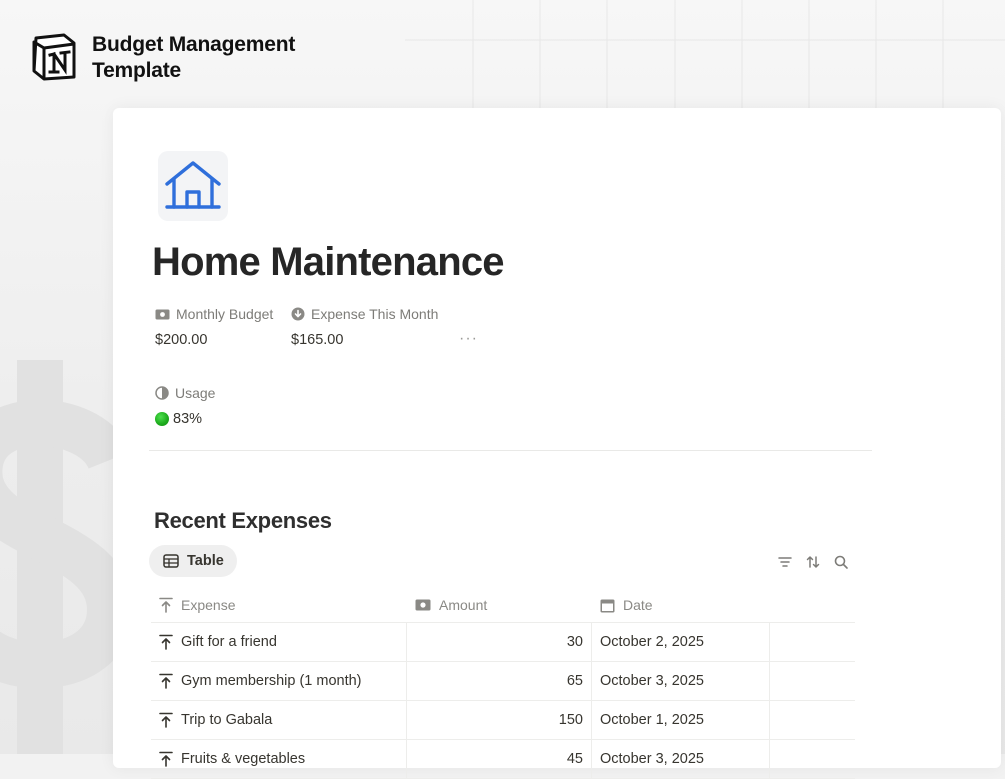 This screenshot has width=1005, height=779. I want to click on section-title: Recent Expenses, so click(243, 520).